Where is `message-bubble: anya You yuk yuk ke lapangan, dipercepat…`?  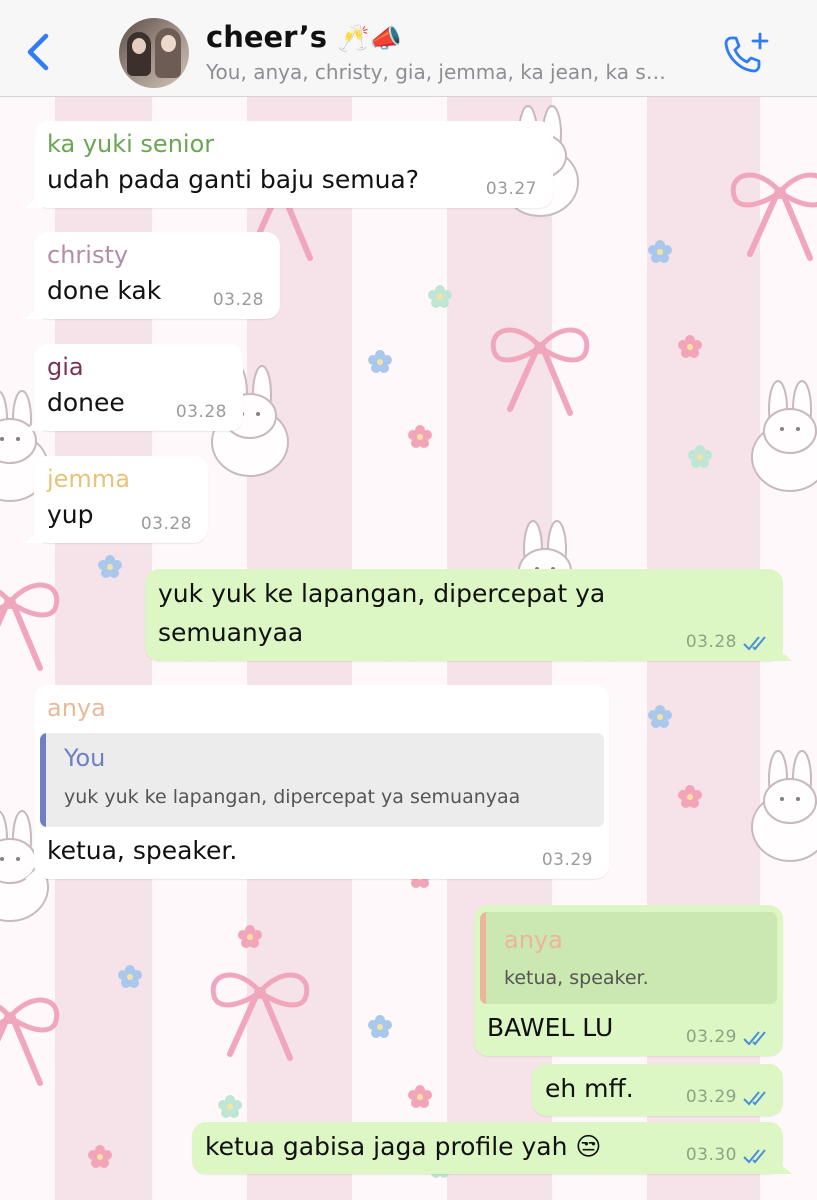
message-bubble: anya You yuk yuk ke lapangan, dipercepat… is located at coordinates (321, 782).